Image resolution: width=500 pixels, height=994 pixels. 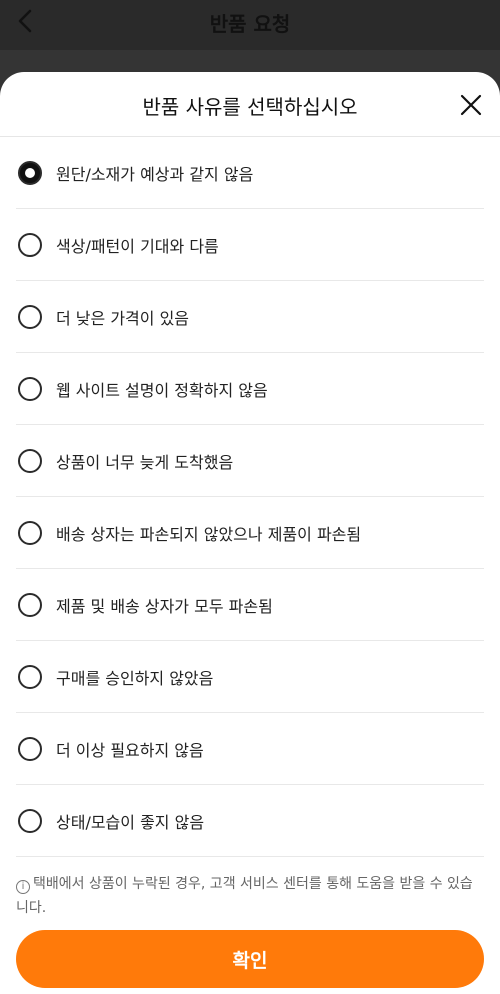 I want to click on radio-selected-icon, so click(x=30, y=172).